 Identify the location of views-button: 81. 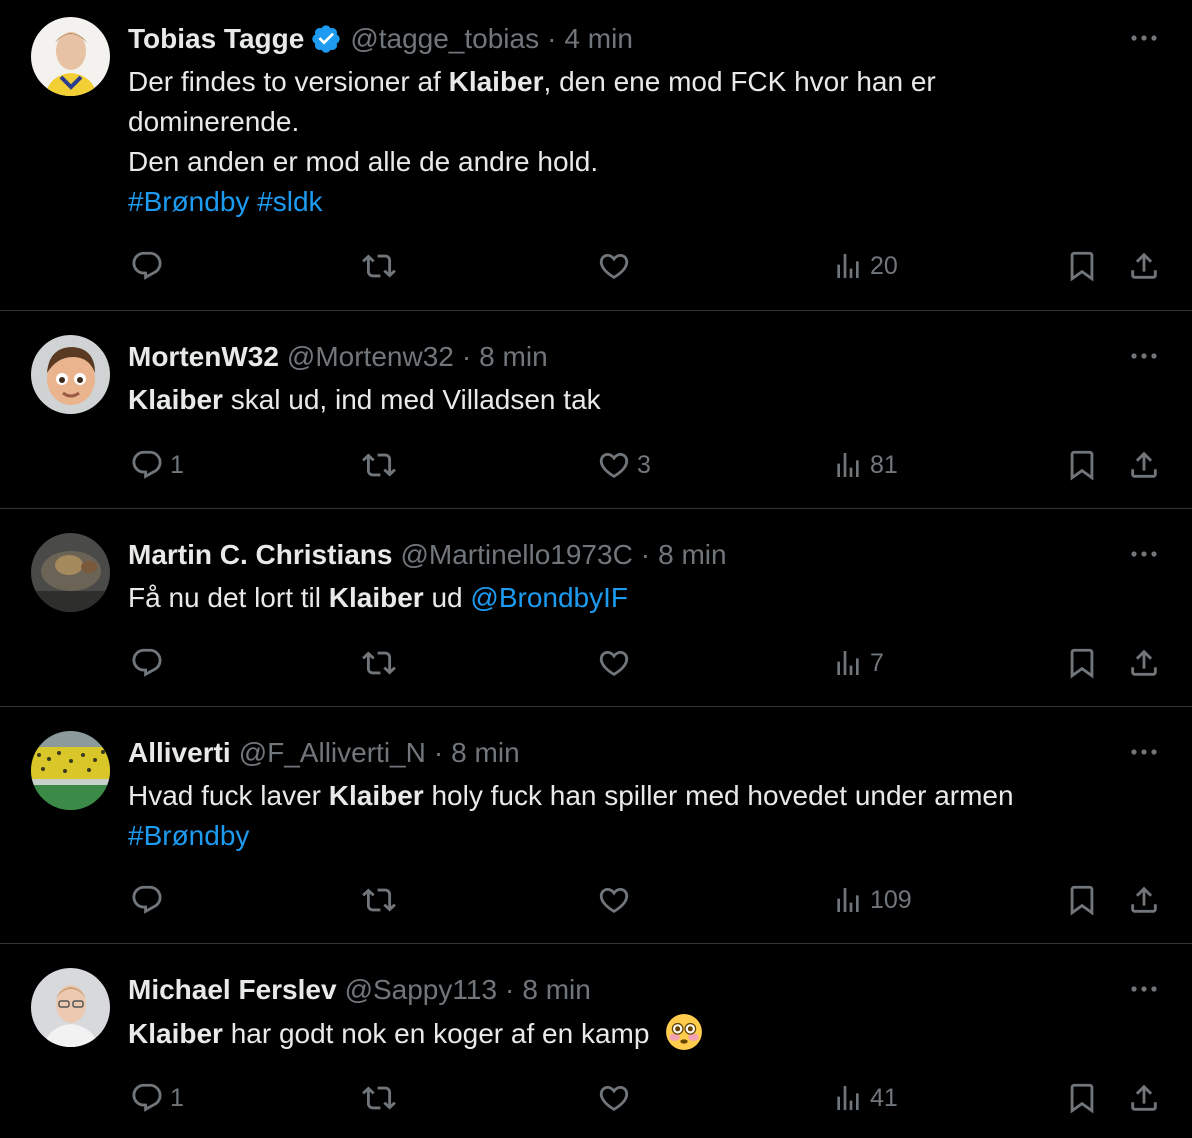
(865, 465).